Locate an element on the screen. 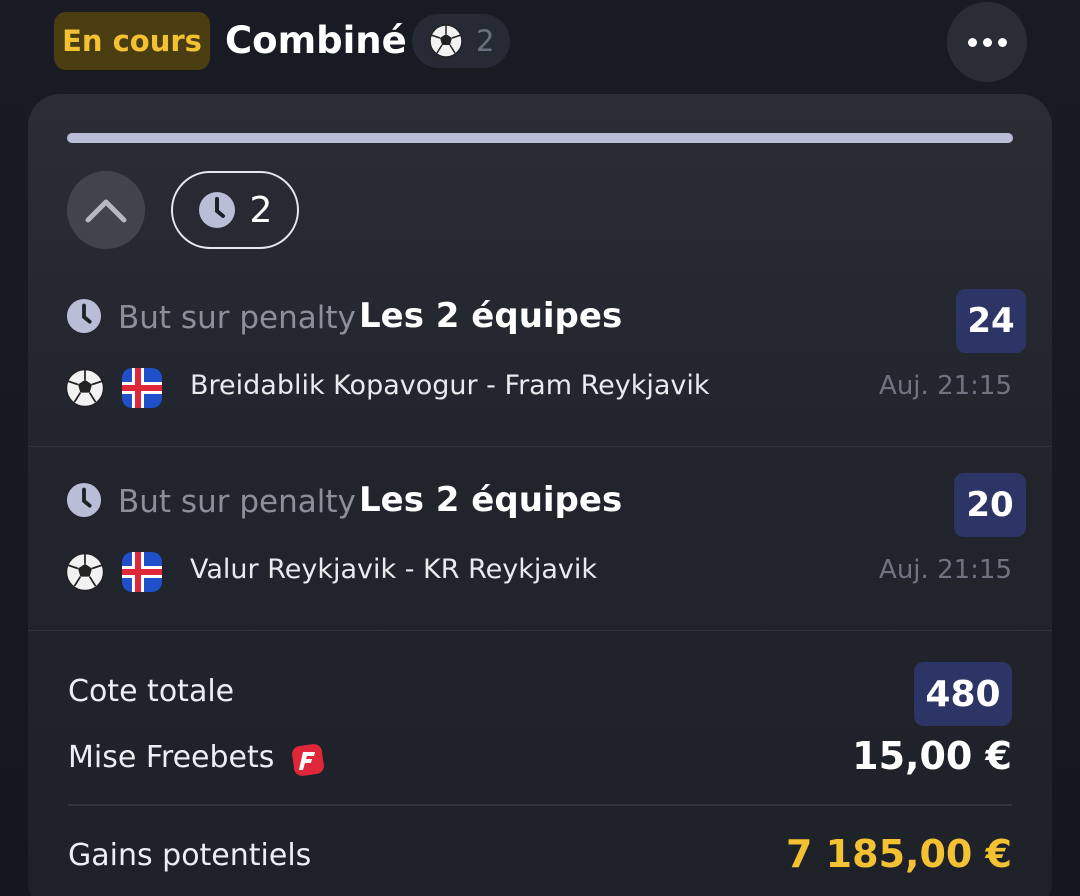 The height and width of the screenshot is (896, 1080). total-odds-row: Cote totale 480 is located at coordinates (540, 694).